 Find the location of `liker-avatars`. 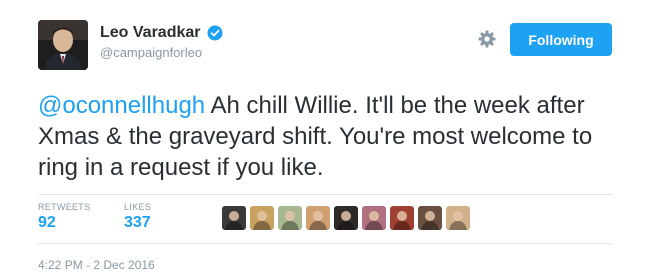

liker-avatars is located at coordinates (346, 218).